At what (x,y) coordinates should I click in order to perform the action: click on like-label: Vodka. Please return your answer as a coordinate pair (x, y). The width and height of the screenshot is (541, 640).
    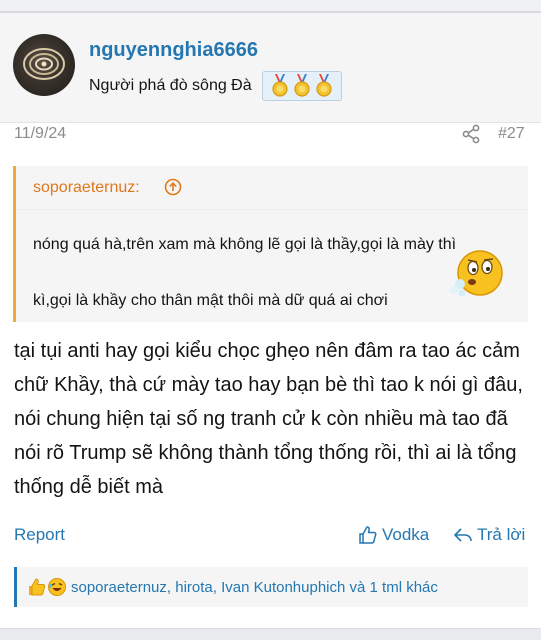
    Looking at the image, I should click on (406, 534).